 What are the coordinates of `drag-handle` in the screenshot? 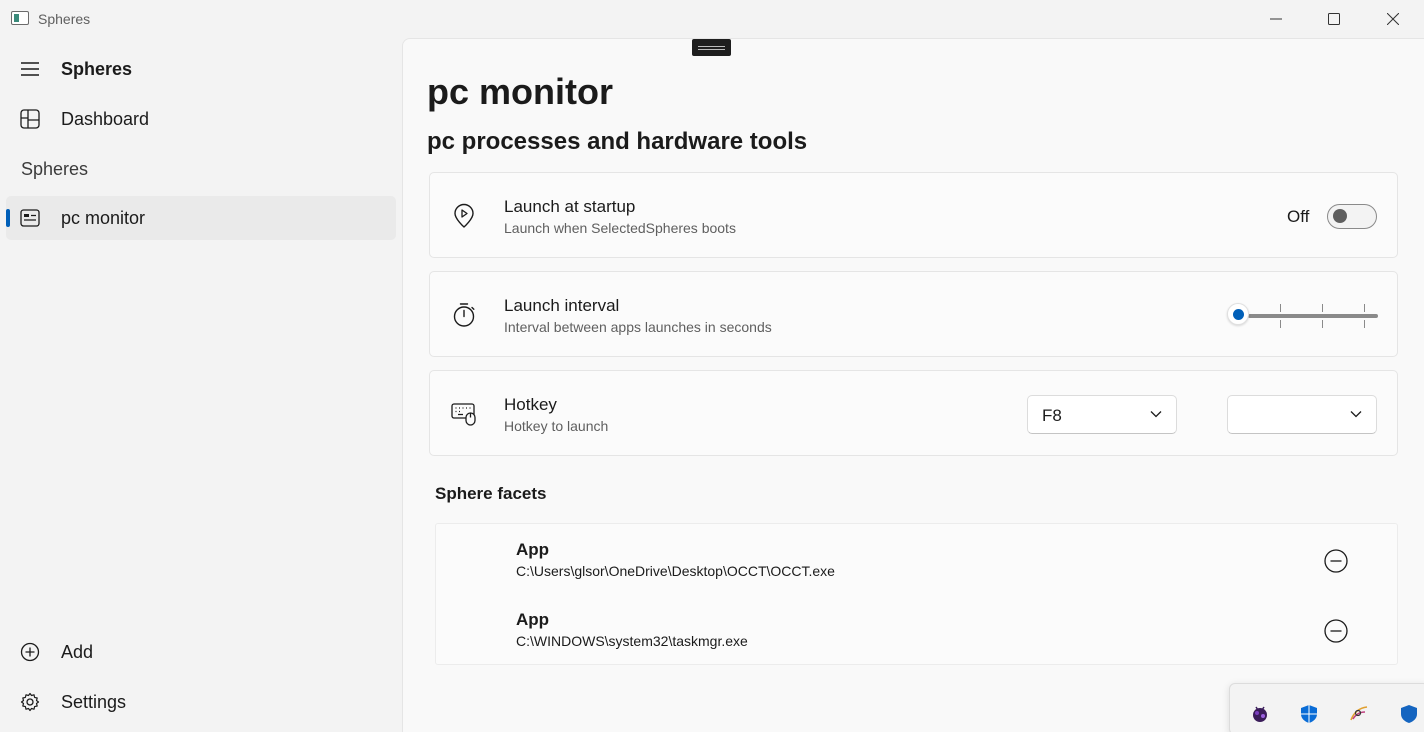 It's located at (711, 47).